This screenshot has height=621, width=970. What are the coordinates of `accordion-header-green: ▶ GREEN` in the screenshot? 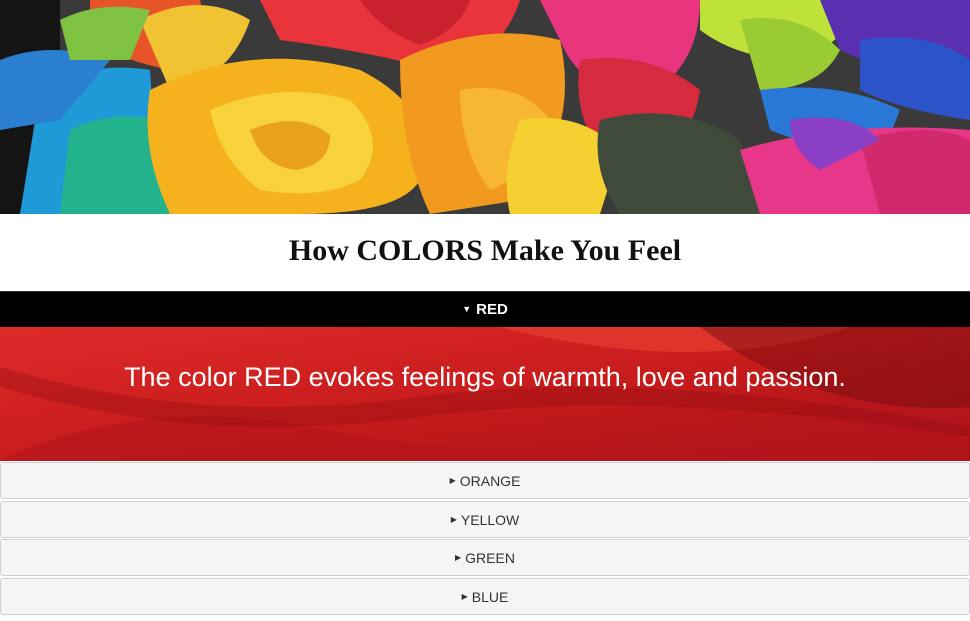 It's located at (485, 557).